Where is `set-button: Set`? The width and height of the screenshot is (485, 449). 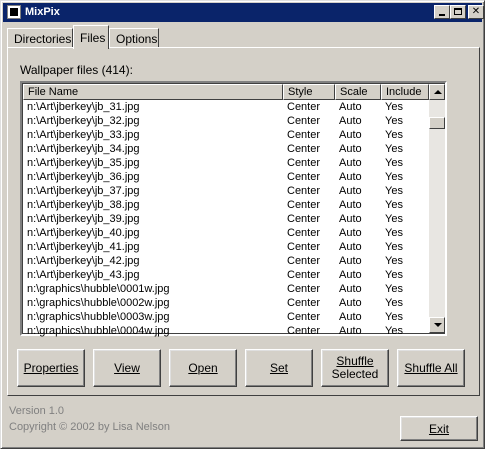 set-button: Set is located at coordinates (279, 368).